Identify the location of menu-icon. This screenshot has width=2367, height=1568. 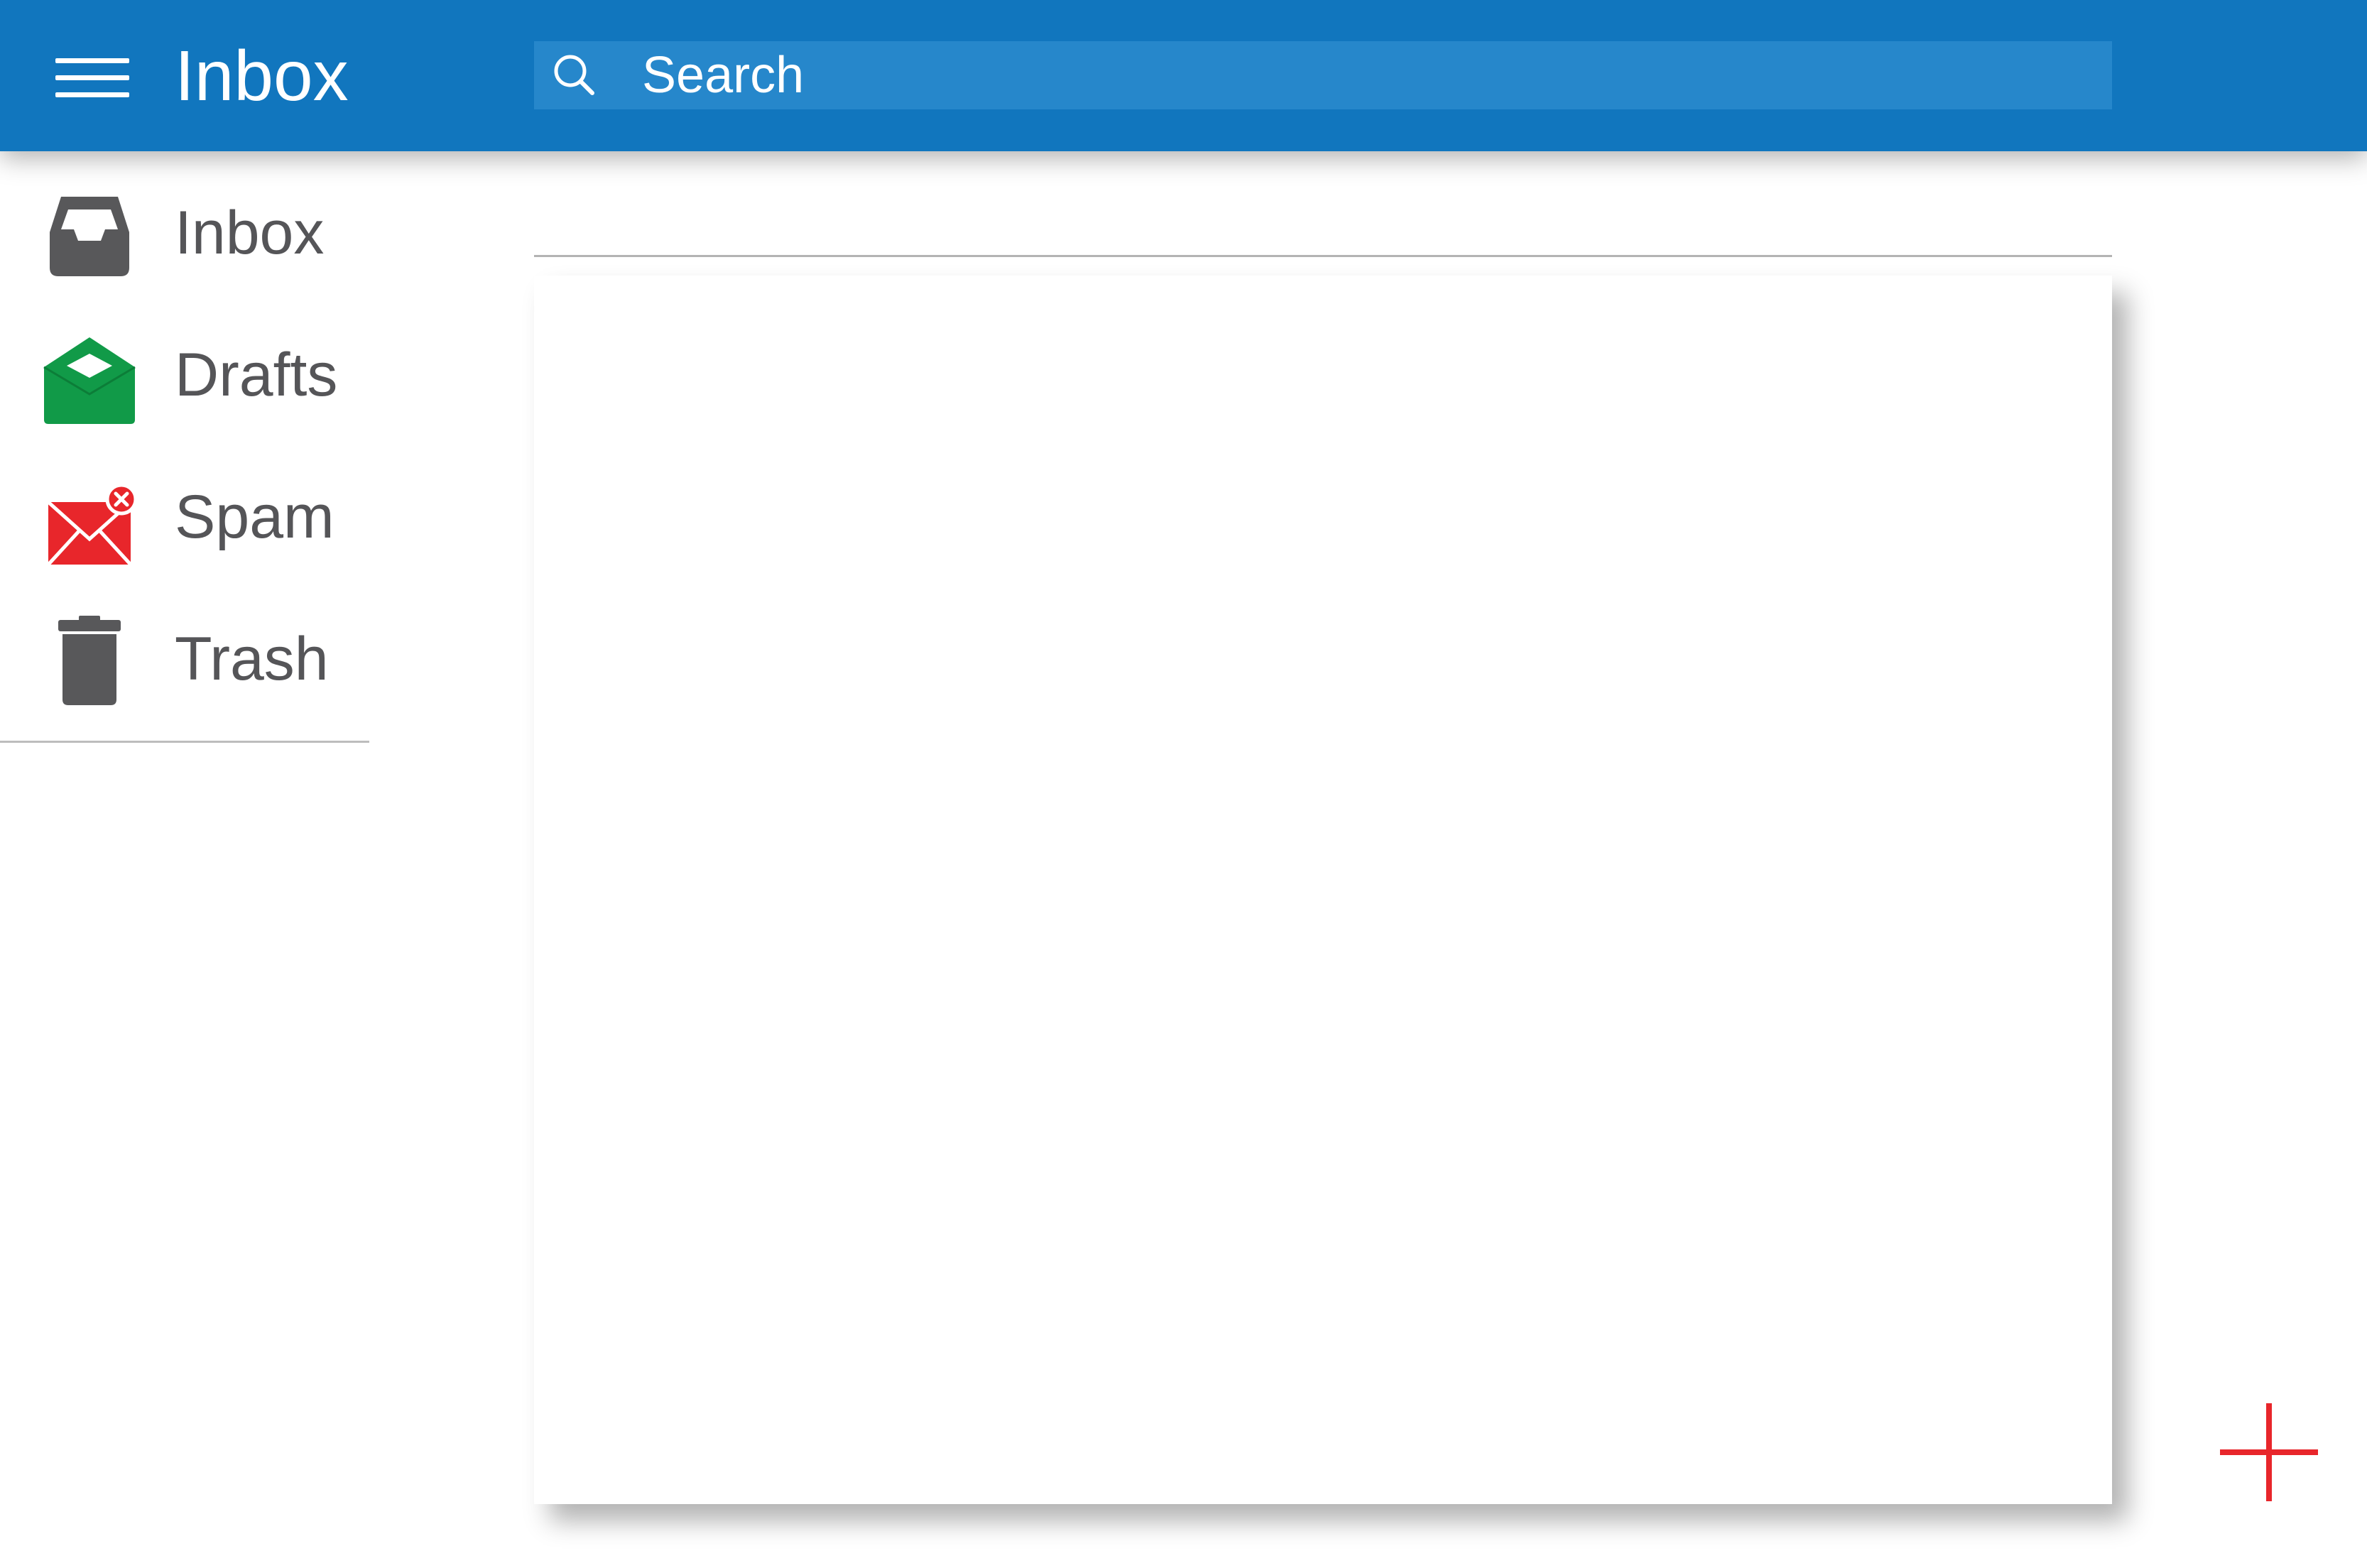
(92, 60).